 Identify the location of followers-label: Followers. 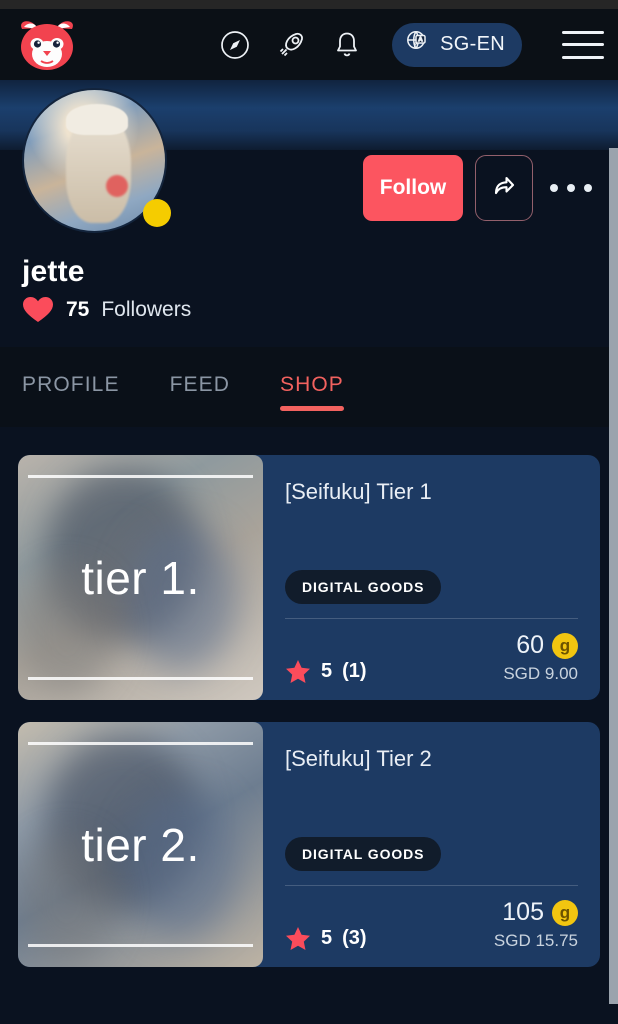
(146, 309).